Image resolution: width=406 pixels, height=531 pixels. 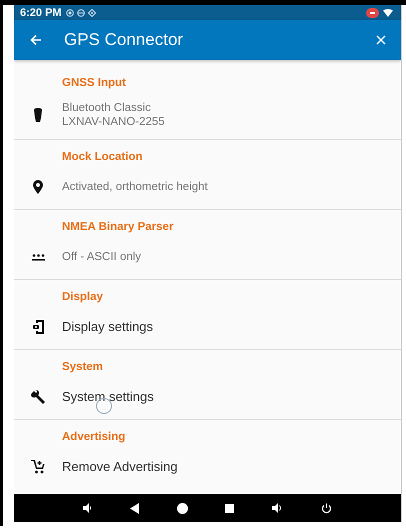 What do you see at coordinates (326, 508) in the screenshot?
I see `power-icon` at bounding box center [326, 508].